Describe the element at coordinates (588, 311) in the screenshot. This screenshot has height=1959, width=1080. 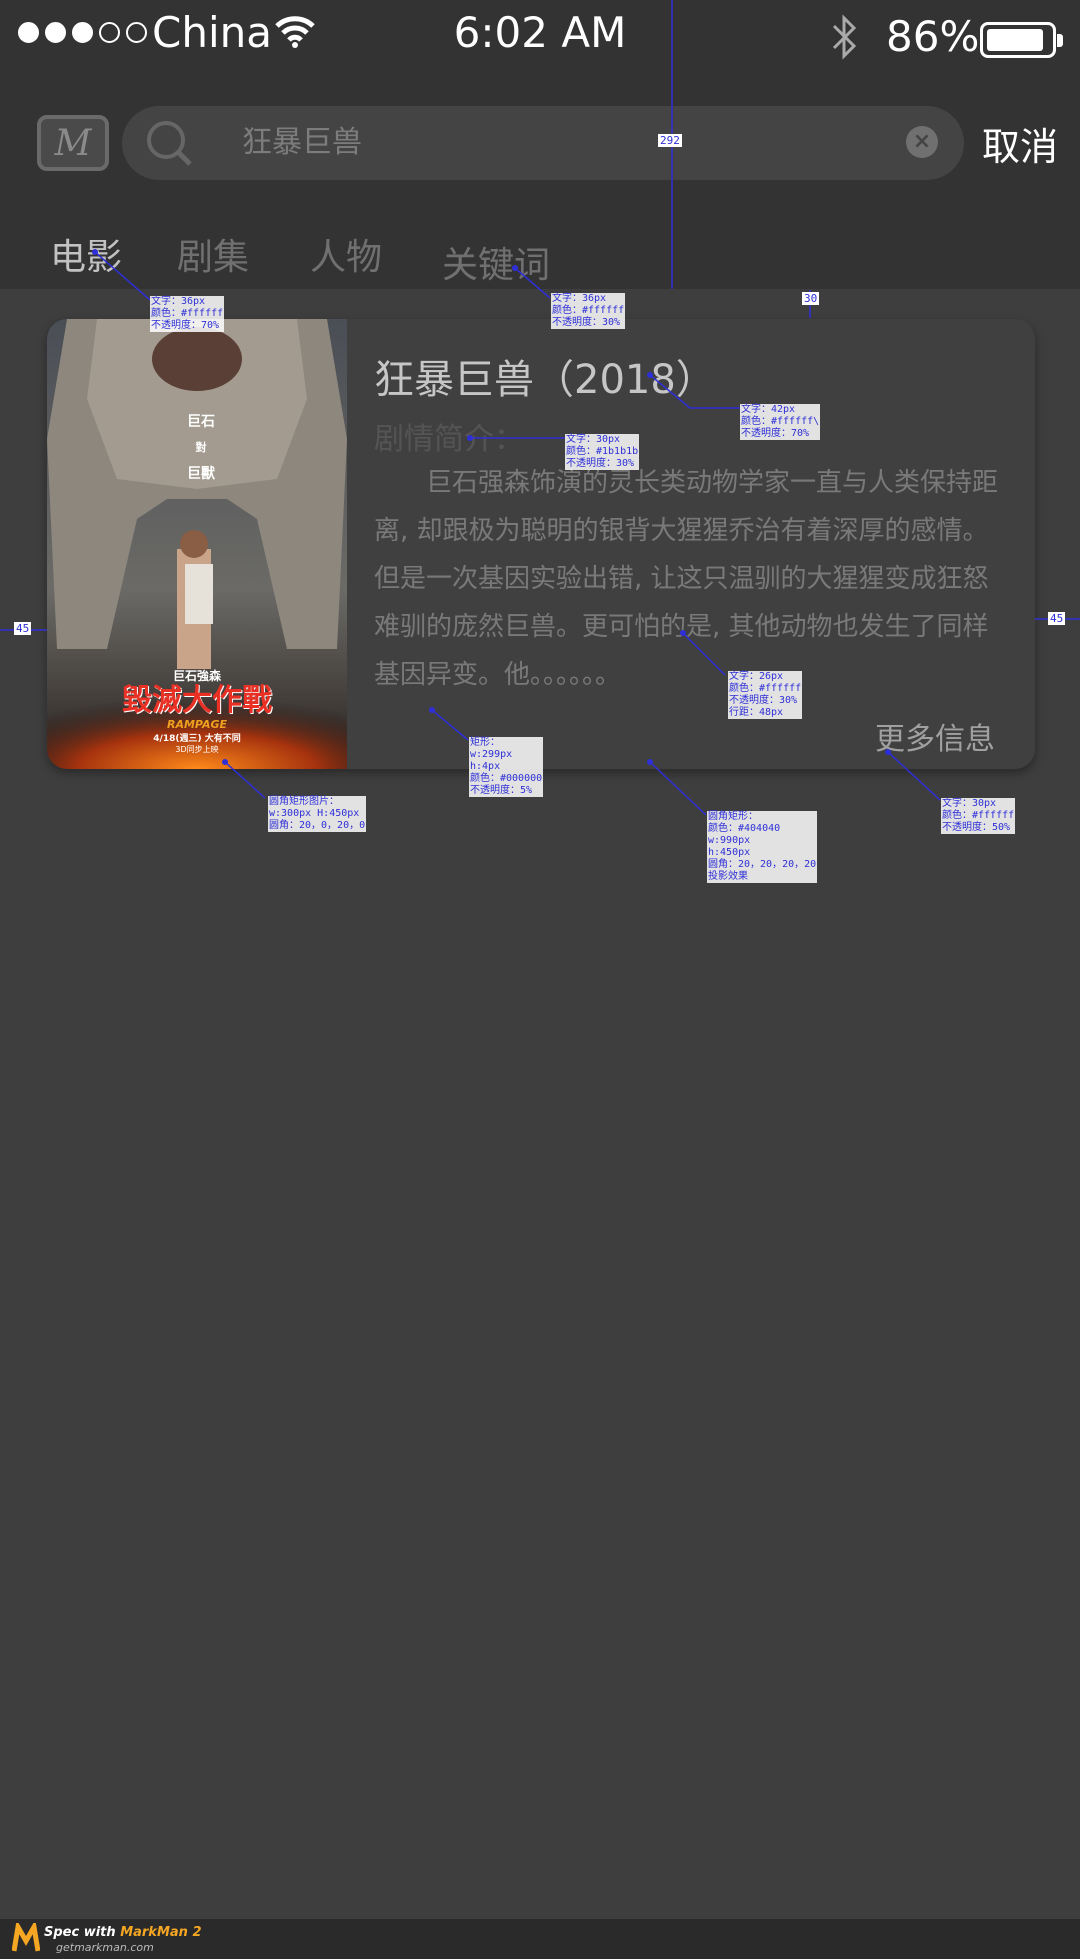
I see `annotation-note: 文字：36px 颜色：#ffffff 不透明度：30%` at that location.